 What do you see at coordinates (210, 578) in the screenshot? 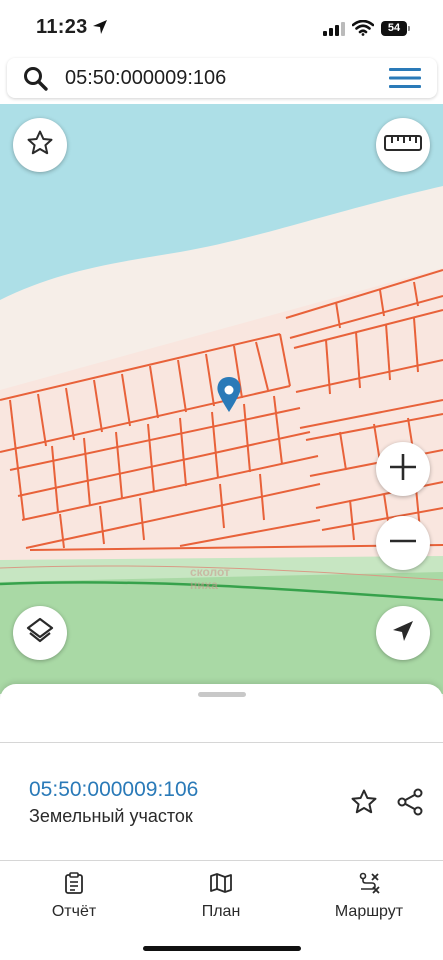
I see `map-watermark: сколот ниха` at bounding box center [210, 578].